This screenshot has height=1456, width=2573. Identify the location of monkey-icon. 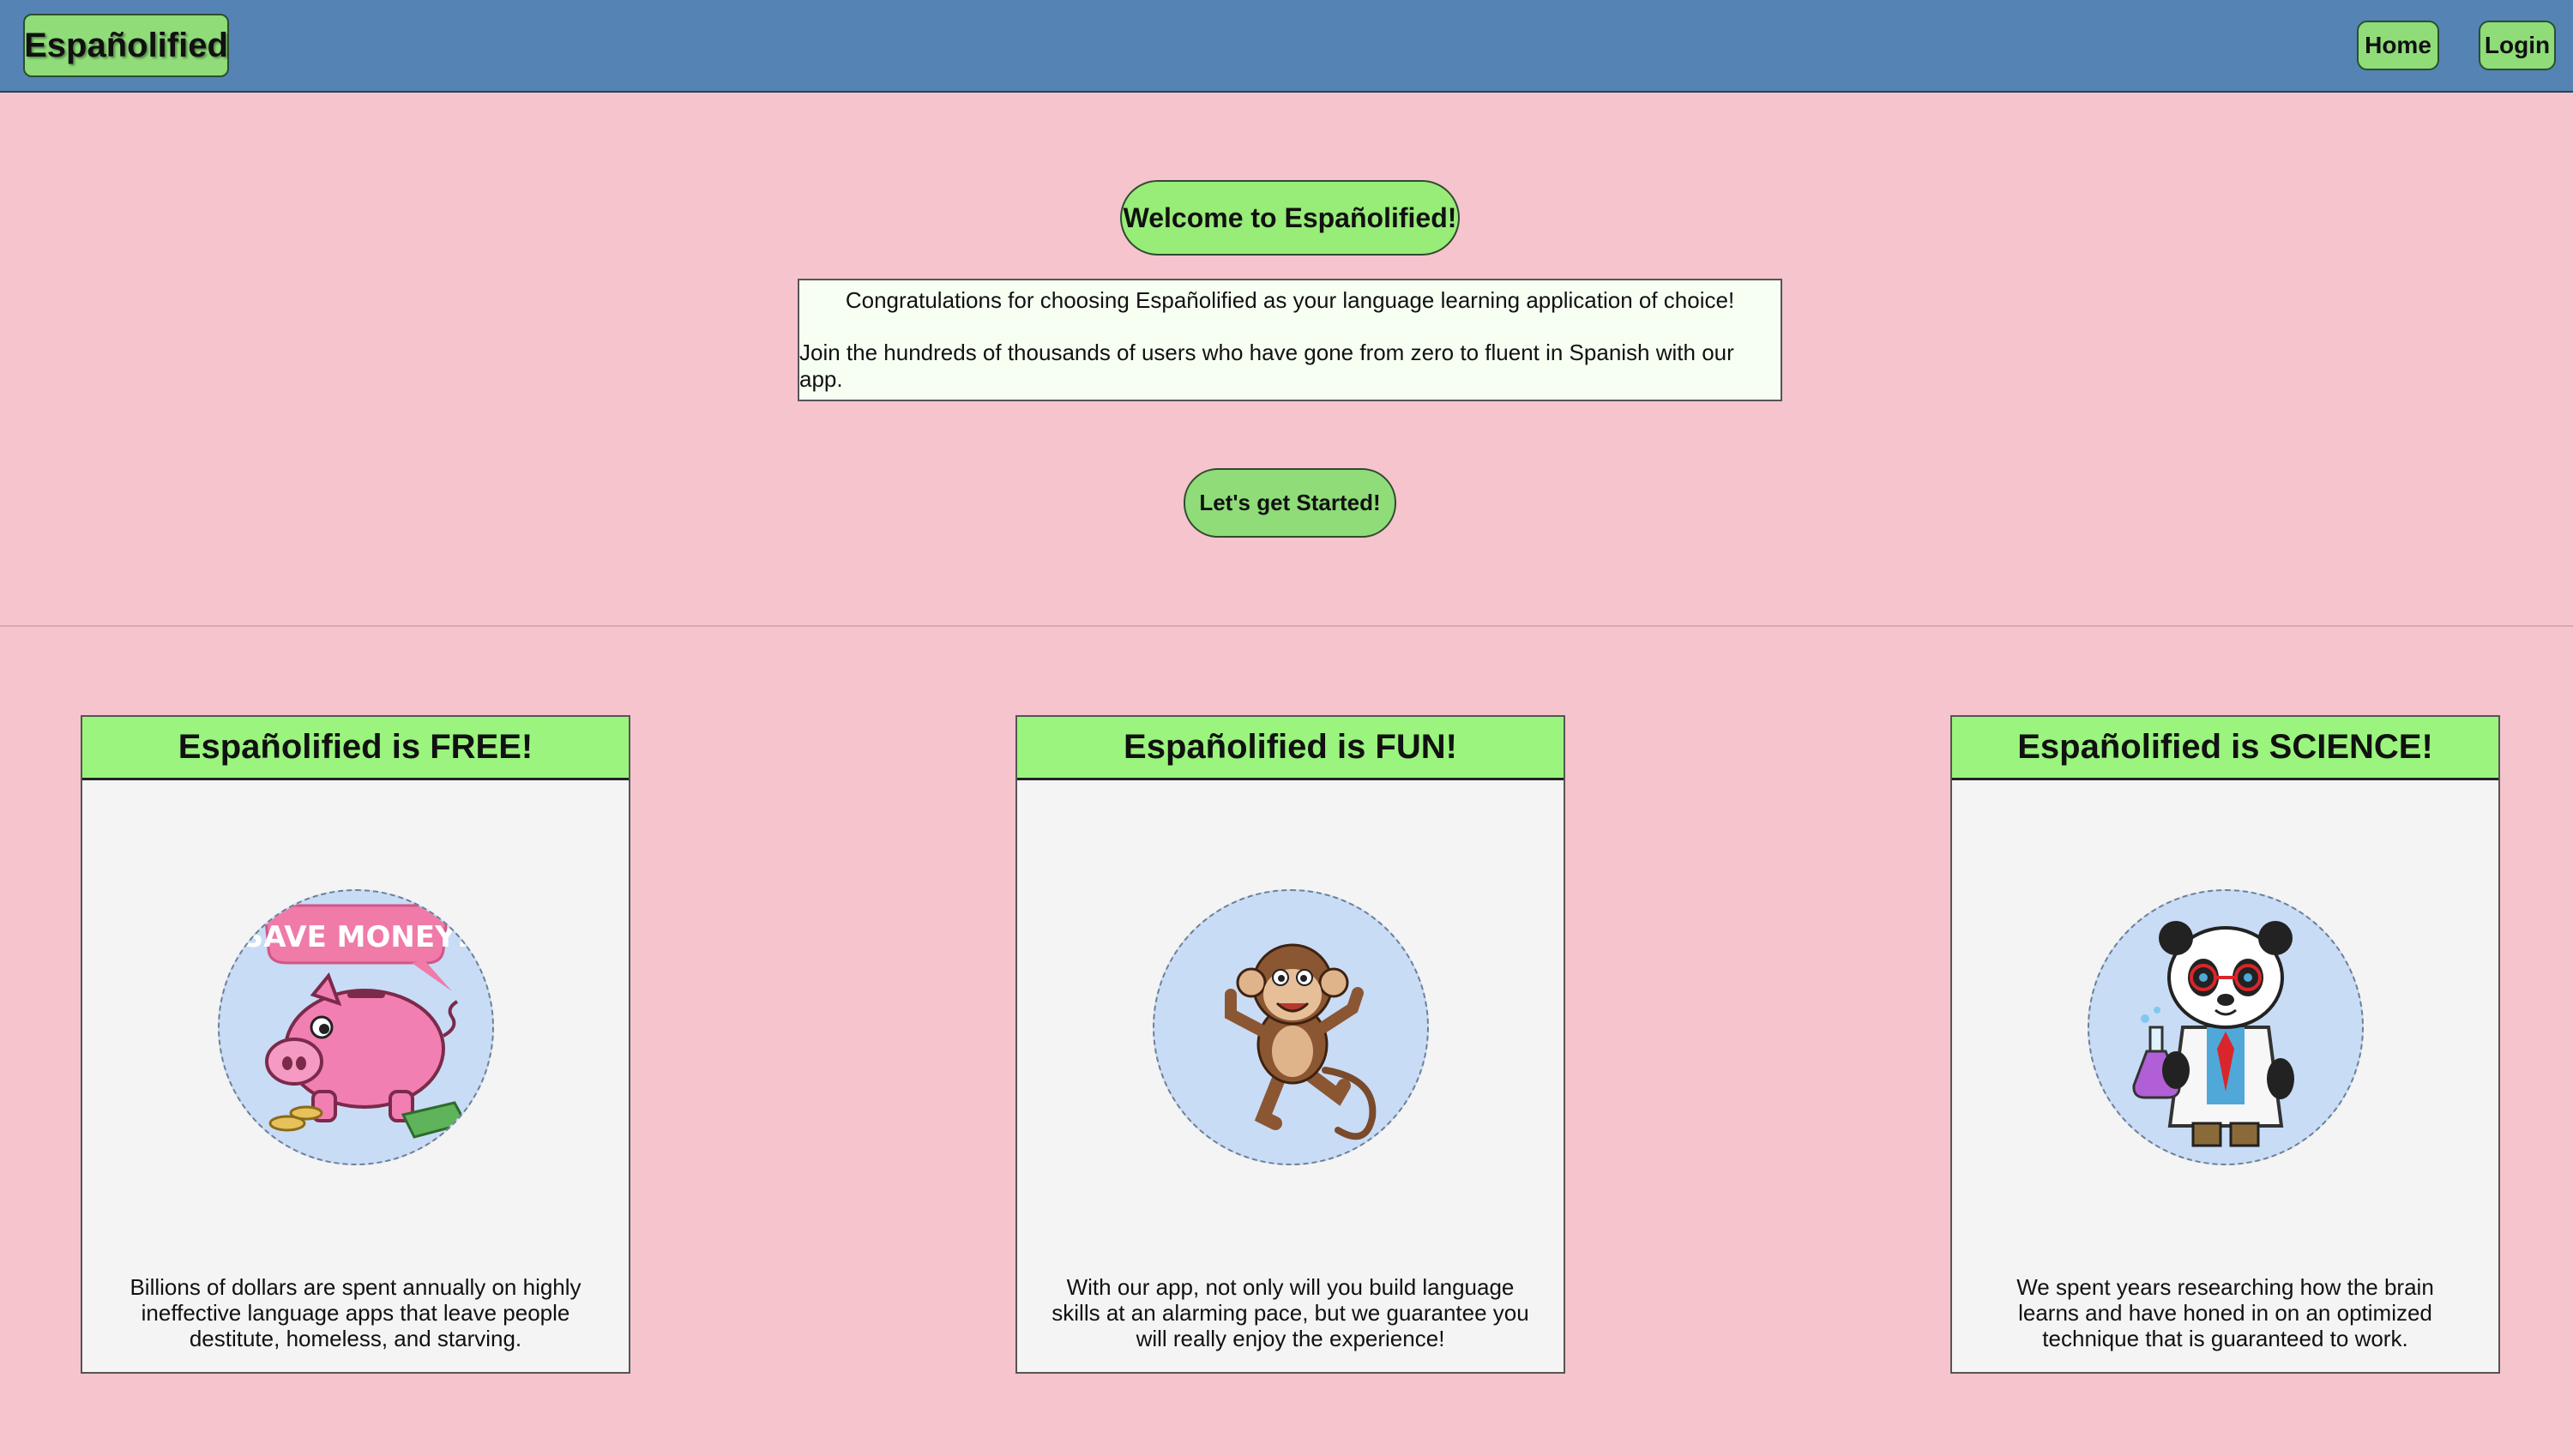
(1291, 1027).